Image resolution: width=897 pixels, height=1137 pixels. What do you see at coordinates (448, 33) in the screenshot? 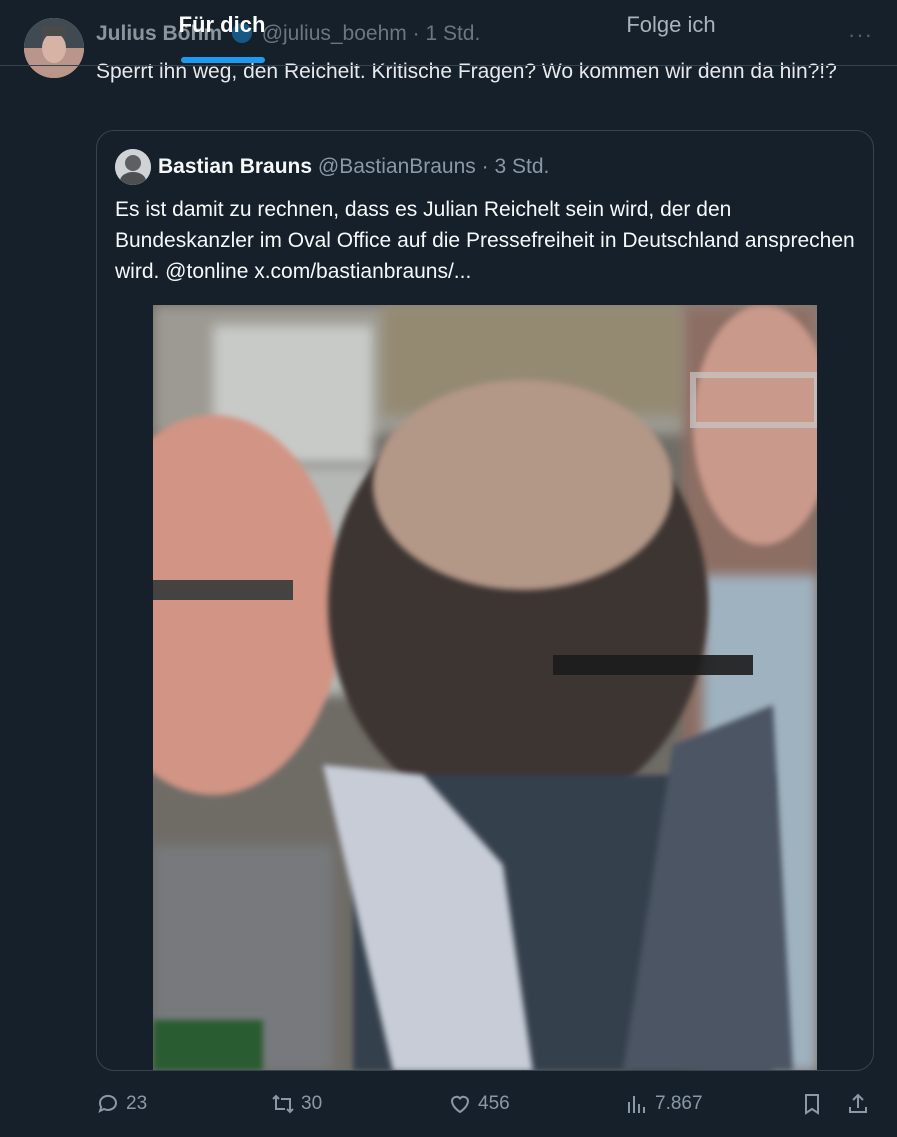
I see `timeline-tabs: Für dich Folge ich` at bounding box center [448, 33].